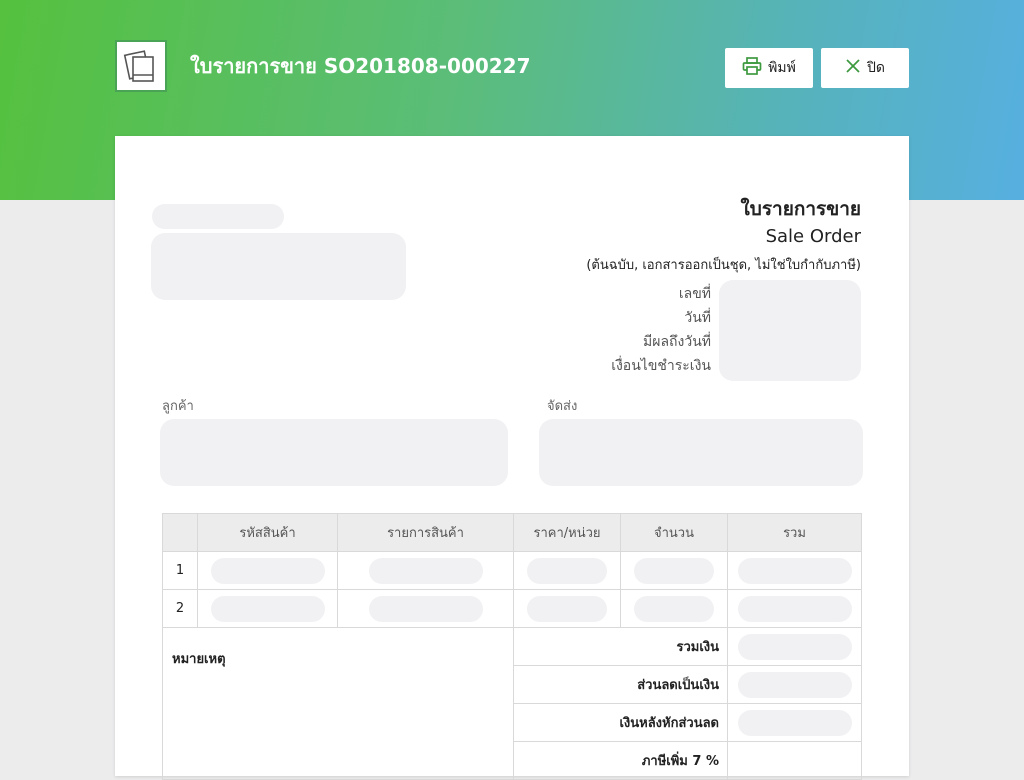  I want to click on subtotal-placeholder, so click(794, 646).